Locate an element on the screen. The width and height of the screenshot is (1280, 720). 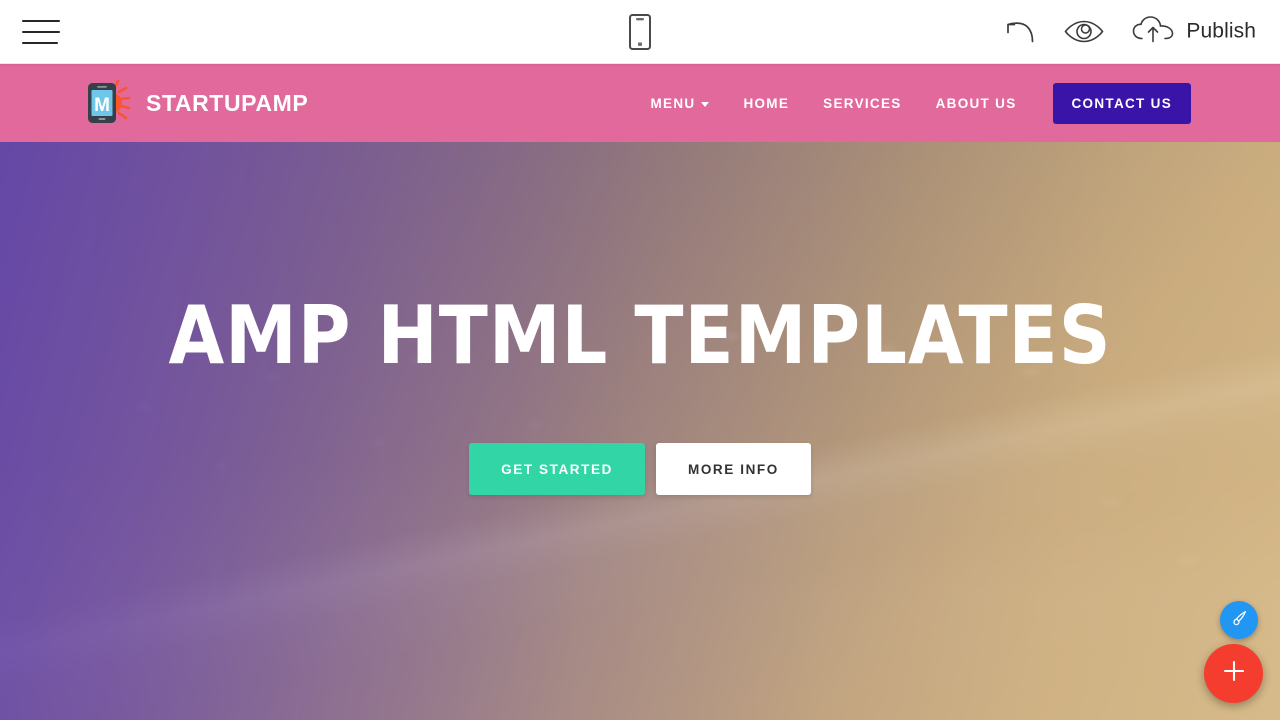
hero-cta-group: GET STARTED MORE INFO is located at coordinates (640, 469).